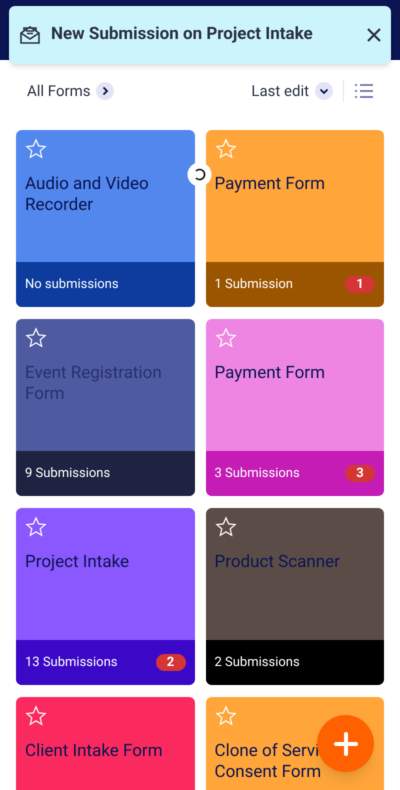 The image size is (400, 790). Describe the element at coordinates (72, 285) in the screenshot. I see `submission-count: No submissions` at that location.